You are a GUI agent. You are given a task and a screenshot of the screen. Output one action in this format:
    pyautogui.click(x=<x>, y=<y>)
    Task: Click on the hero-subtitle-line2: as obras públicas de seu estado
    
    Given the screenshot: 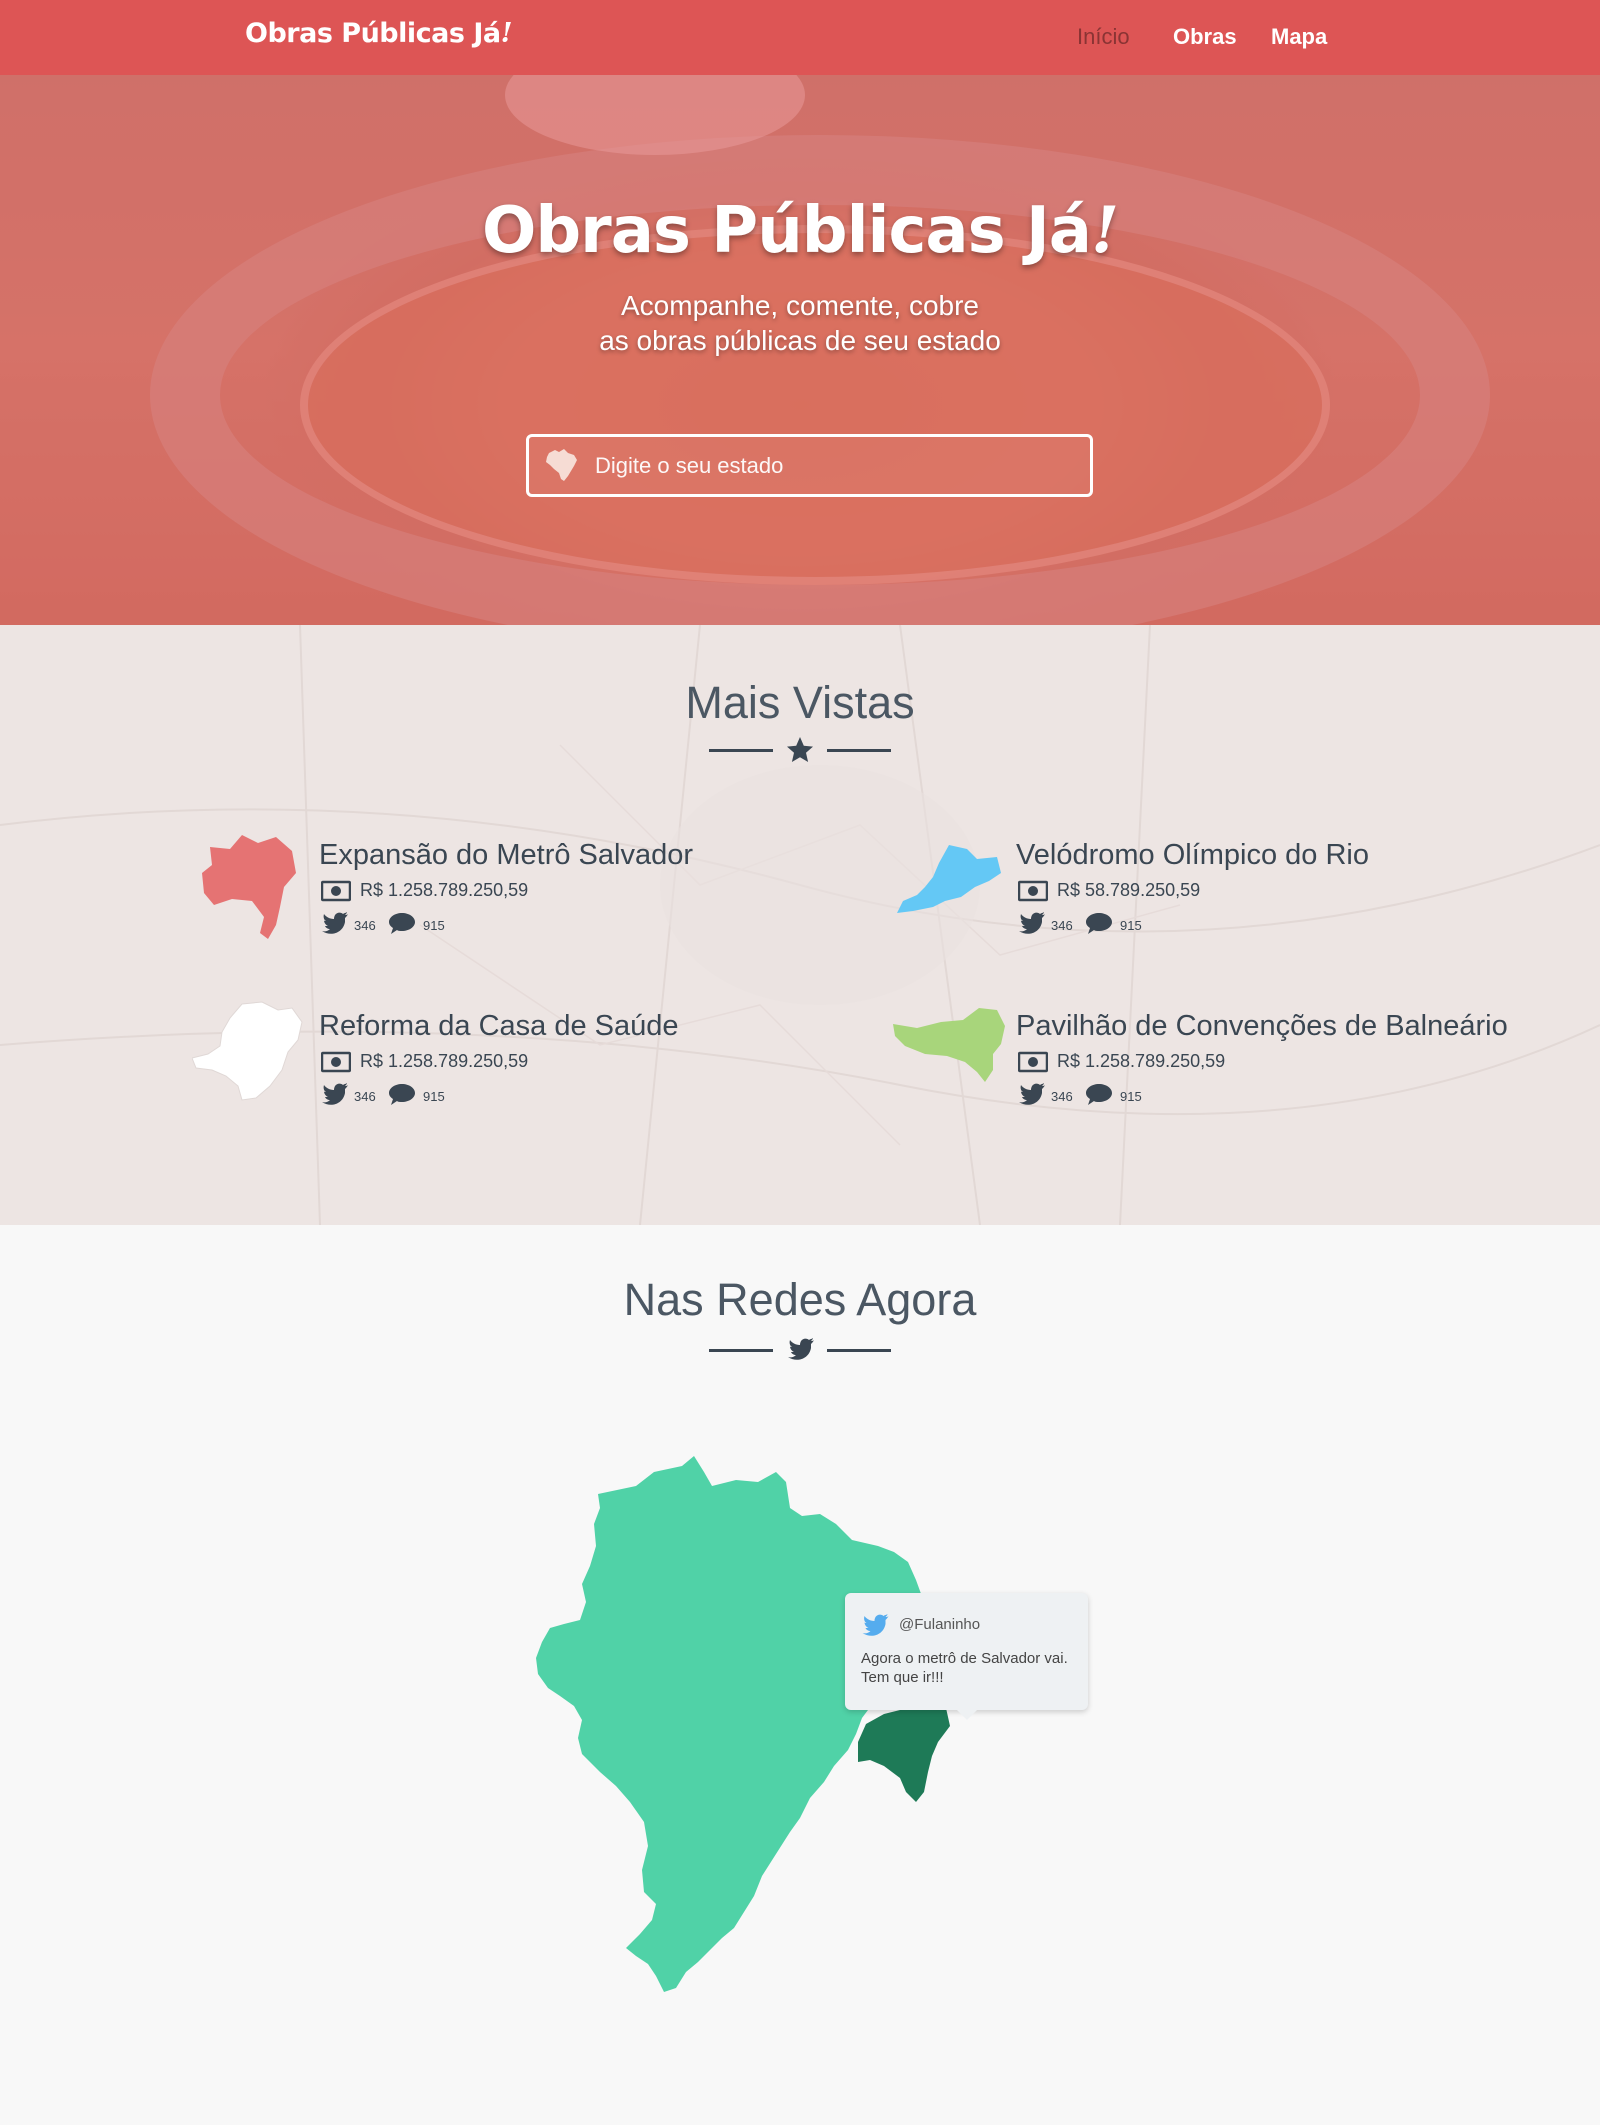 What is the action you would take?
    pyautogui.click(x=800, y=340)
    